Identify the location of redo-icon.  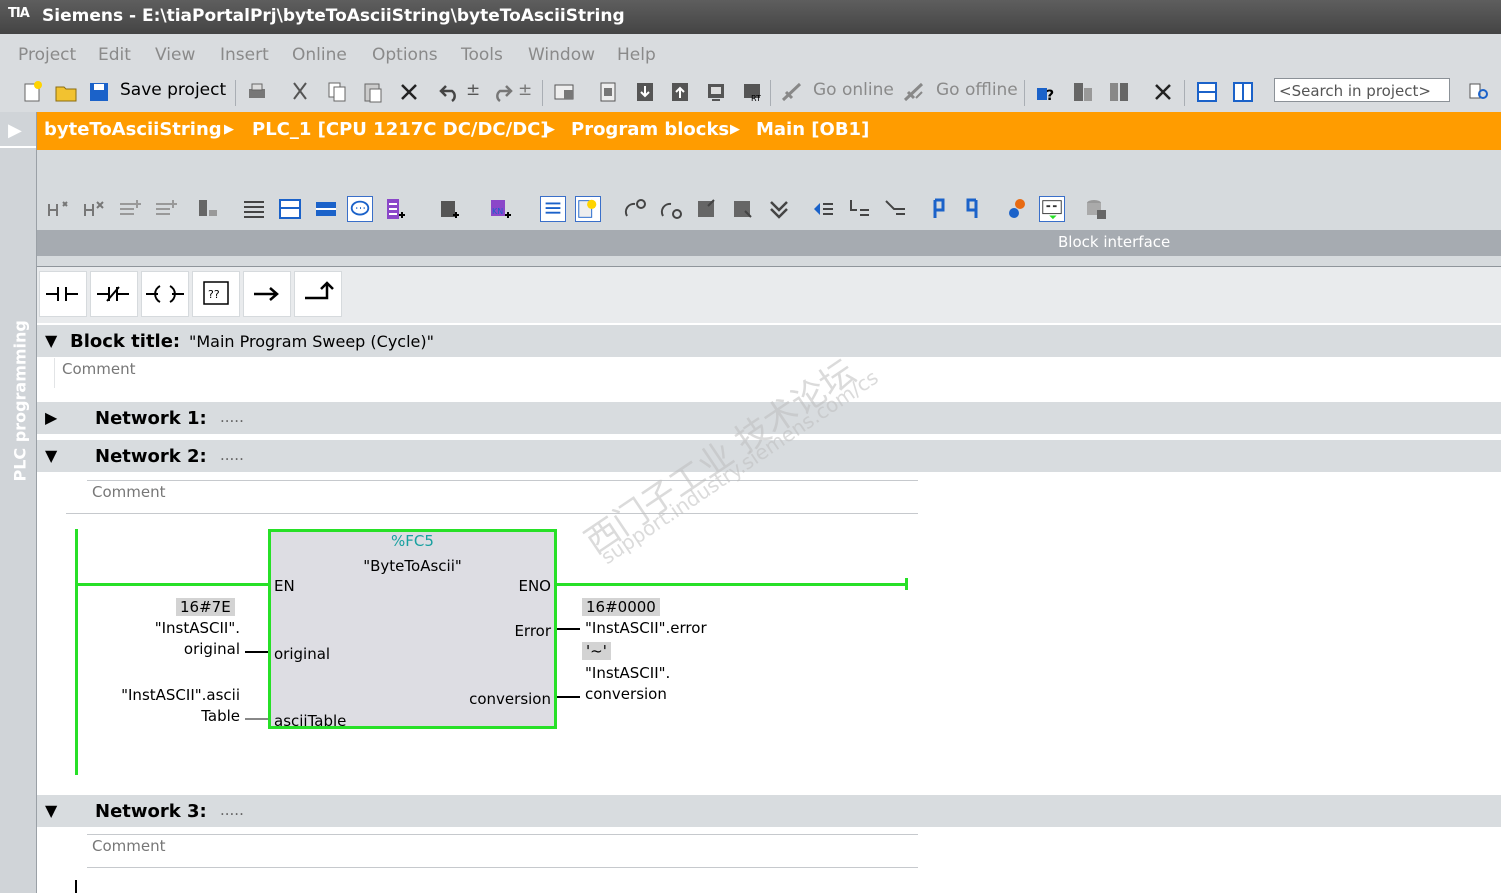
(502, 92).